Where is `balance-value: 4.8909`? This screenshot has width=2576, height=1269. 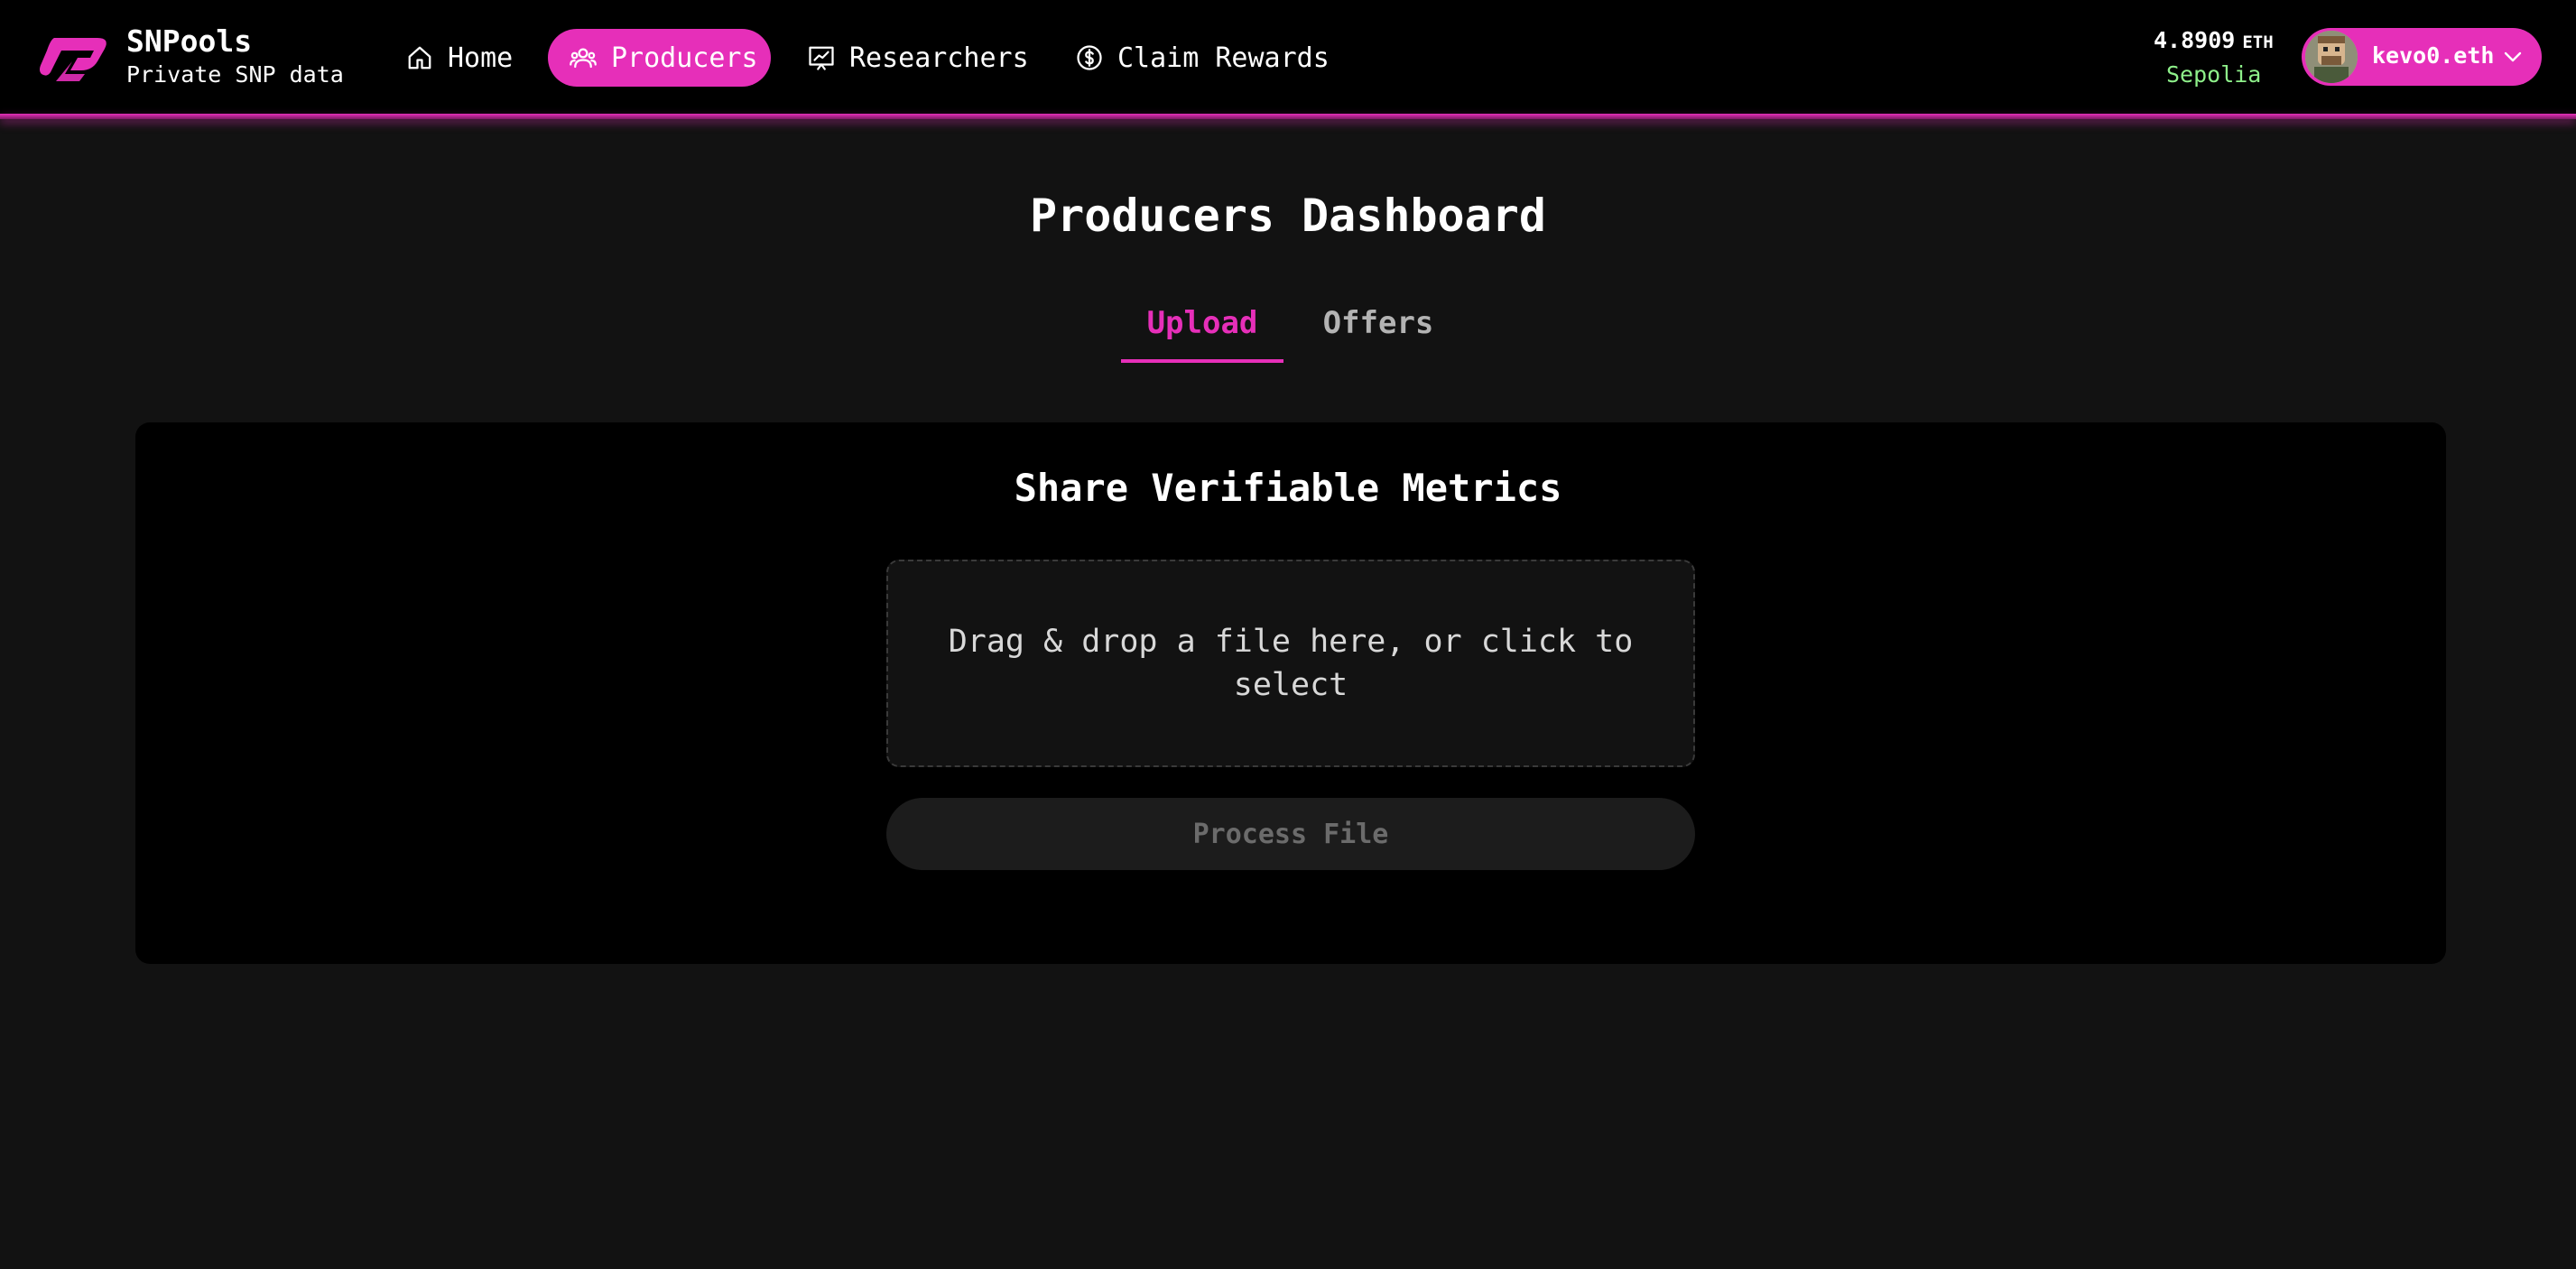 balance-value: 4.8909 is located at coordinates (2195, 40).